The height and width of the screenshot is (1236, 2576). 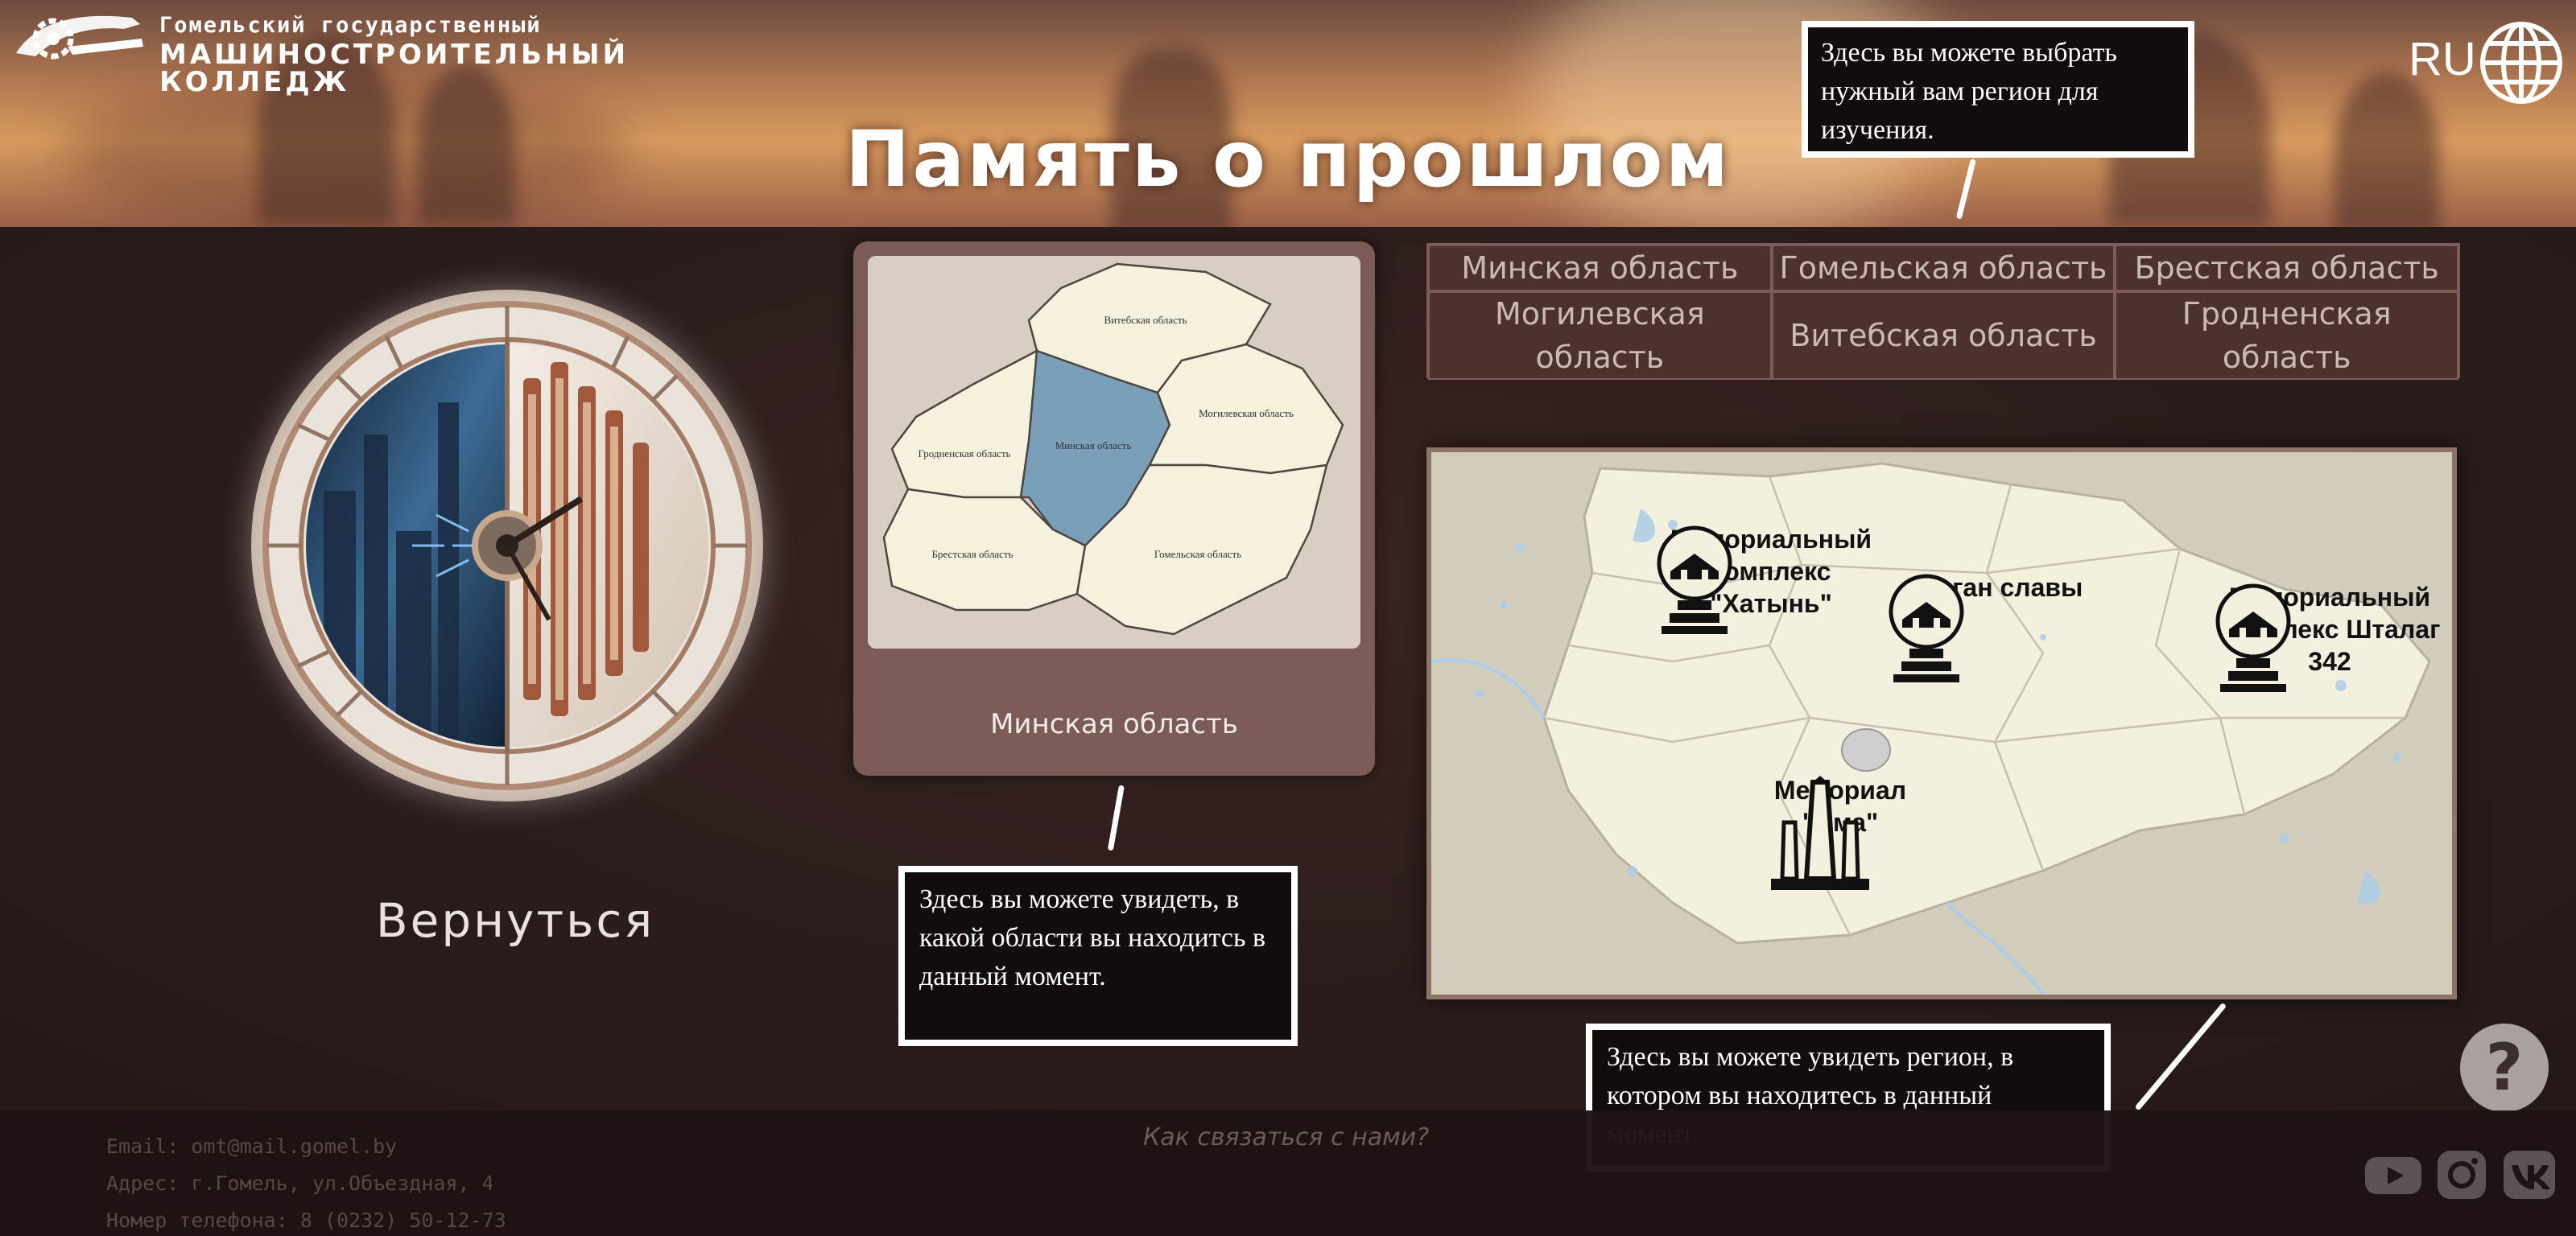 I want to click on region-button-minsk: Минская область, so click(x=1600, y=268).